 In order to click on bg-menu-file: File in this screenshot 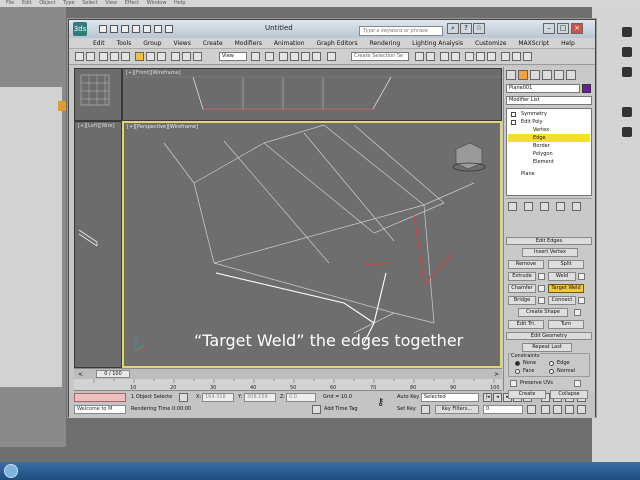, I will do `click(10, 3)`.